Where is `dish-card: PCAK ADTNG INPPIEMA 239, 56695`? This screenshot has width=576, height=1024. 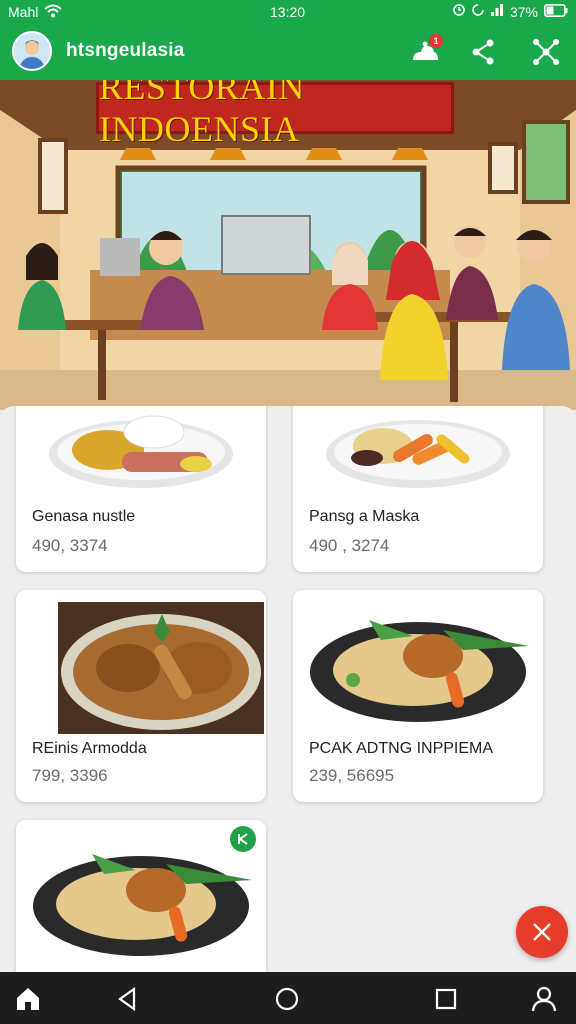 dish-card: PCAK ADTNG INPPIEMA 239, 56695 is located at coordinates (418, 696).